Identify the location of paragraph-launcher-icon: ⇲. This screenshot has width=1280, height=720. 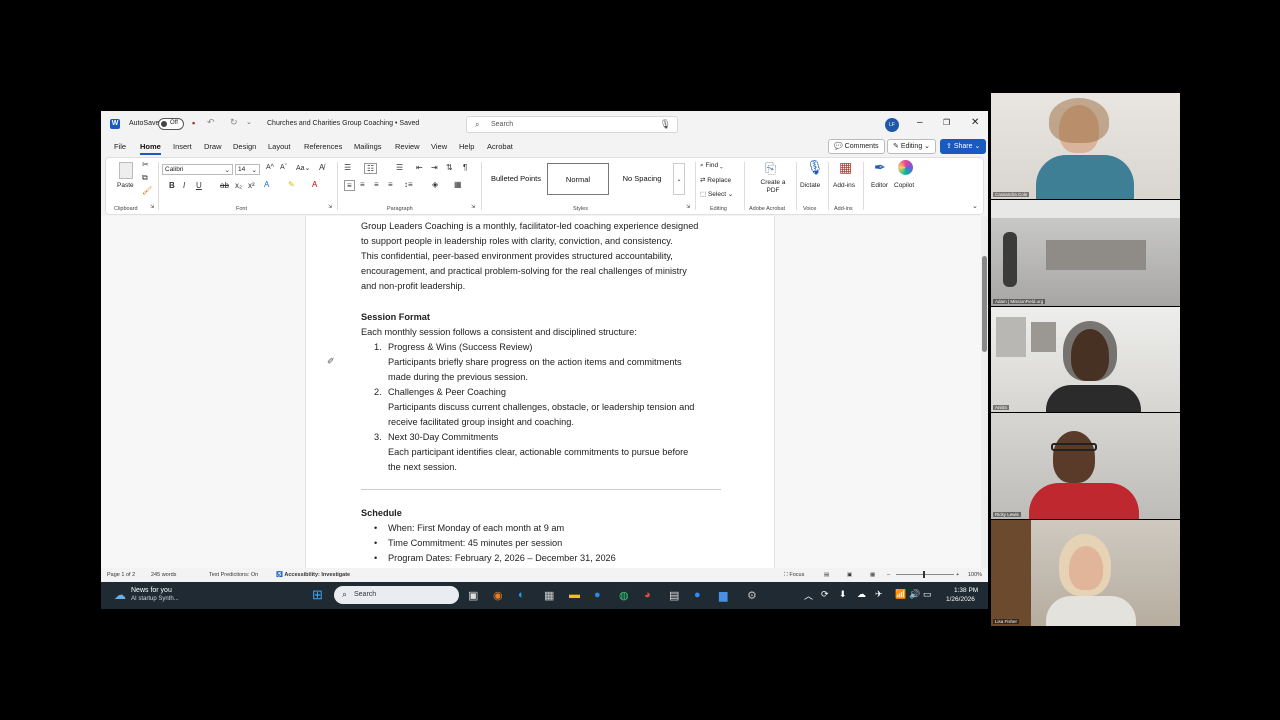
(473, 207).